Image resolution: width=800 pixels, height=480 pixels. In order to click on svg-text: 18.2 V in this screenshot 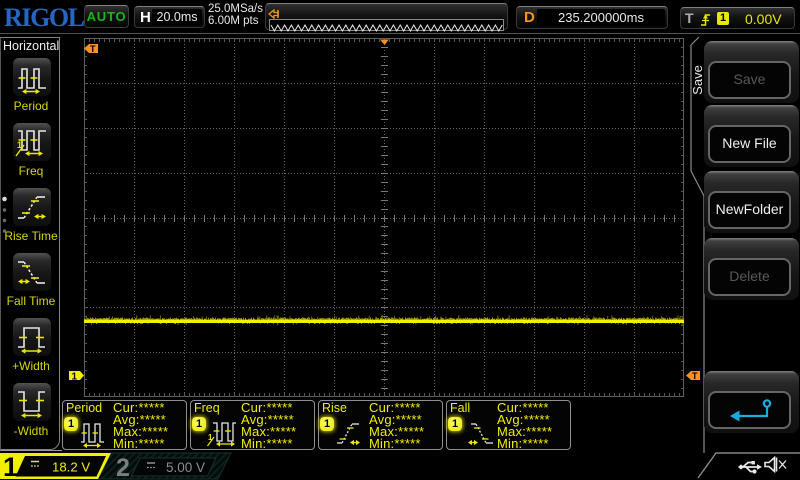, I will do `click(71, 467)`.